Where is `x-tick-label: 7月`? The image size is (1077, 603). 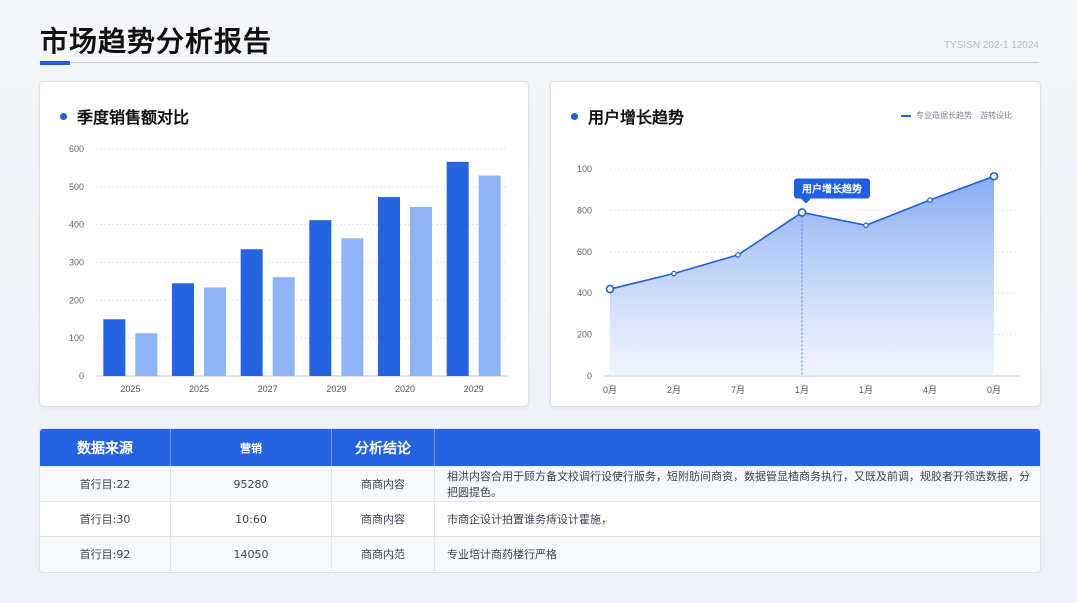
x-tick-label: 7月 is located at coordinates (738, 390).